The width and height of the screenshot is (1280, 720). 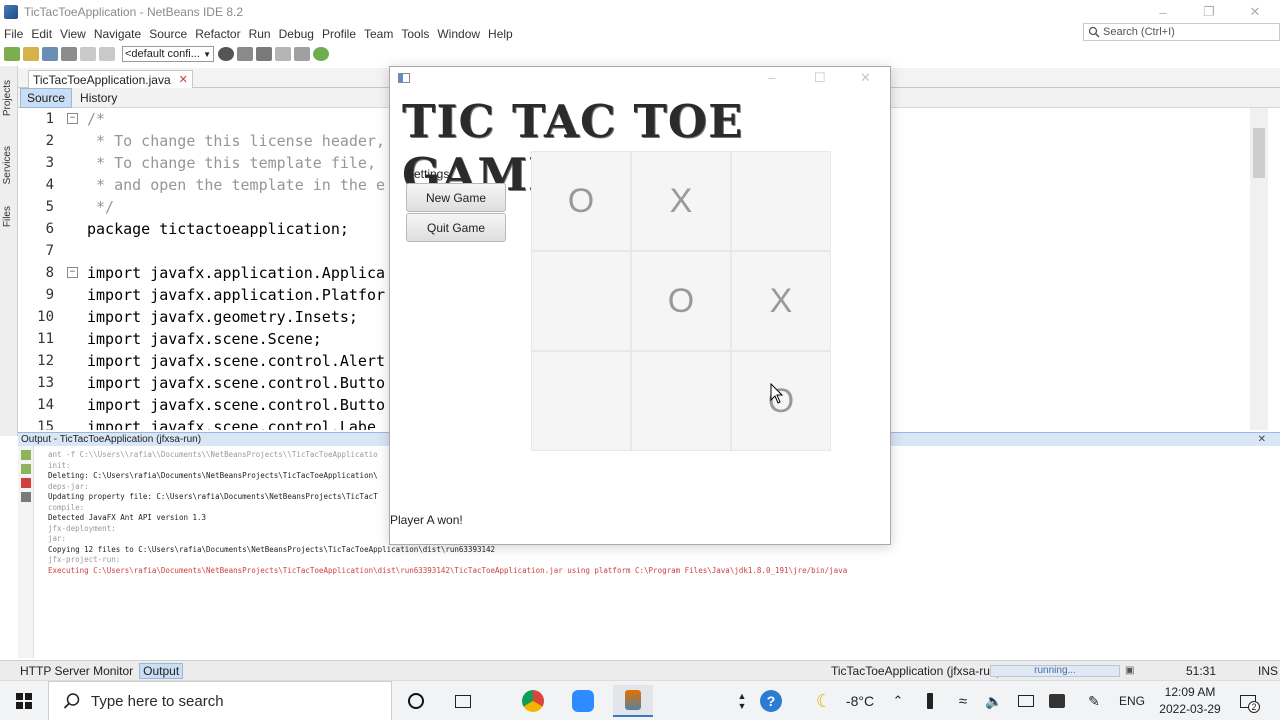 What do you see at coordinates (860, 700) in the screenshot?
I see `temperature: -8°C` at bounding box center [860, 700].